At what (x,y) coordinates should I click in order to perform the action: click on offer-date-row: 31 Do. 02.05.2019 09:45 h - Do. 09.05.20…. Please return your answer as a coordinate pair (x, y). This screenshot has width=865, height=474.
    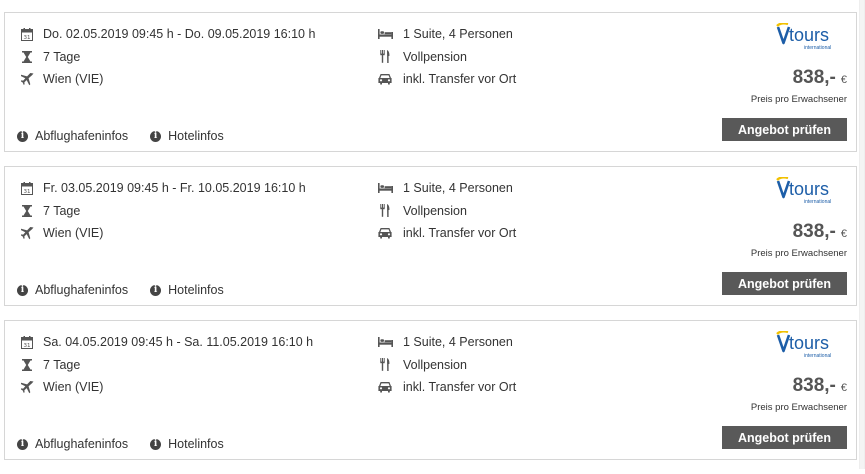
    Looking at the image, I should click on (167, 34).